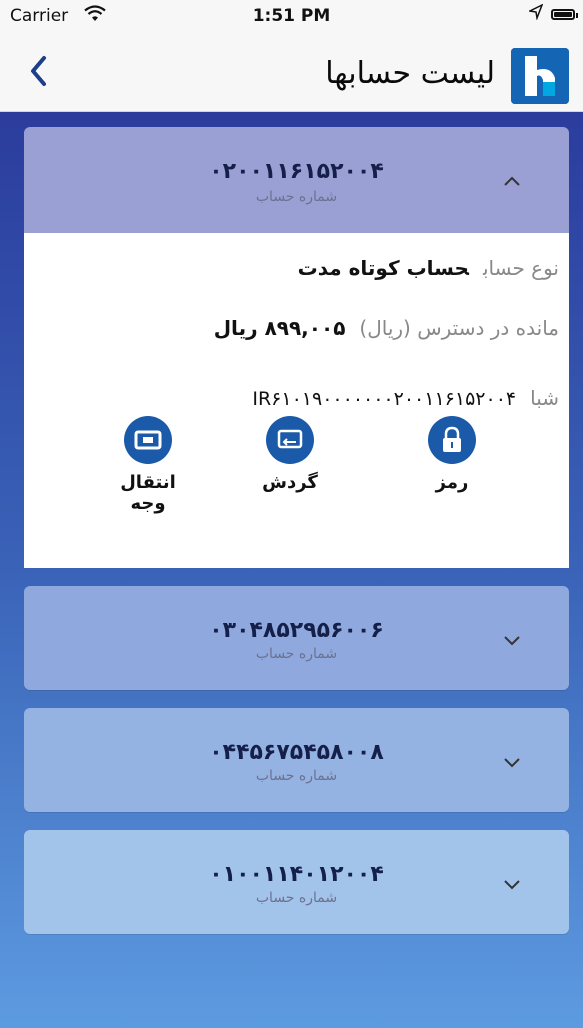  What do you see at coordinates (290, 482) in the screenshot?
I see `turnover-label: گردش` at bounding box center [290, 482].